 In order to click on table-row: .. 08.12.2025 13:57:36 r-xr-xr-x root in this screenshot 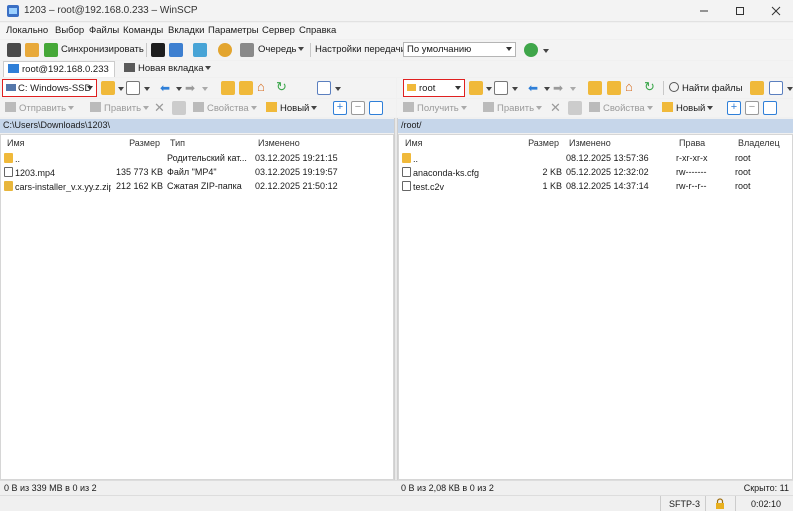, I will do `click(596, 159)`.